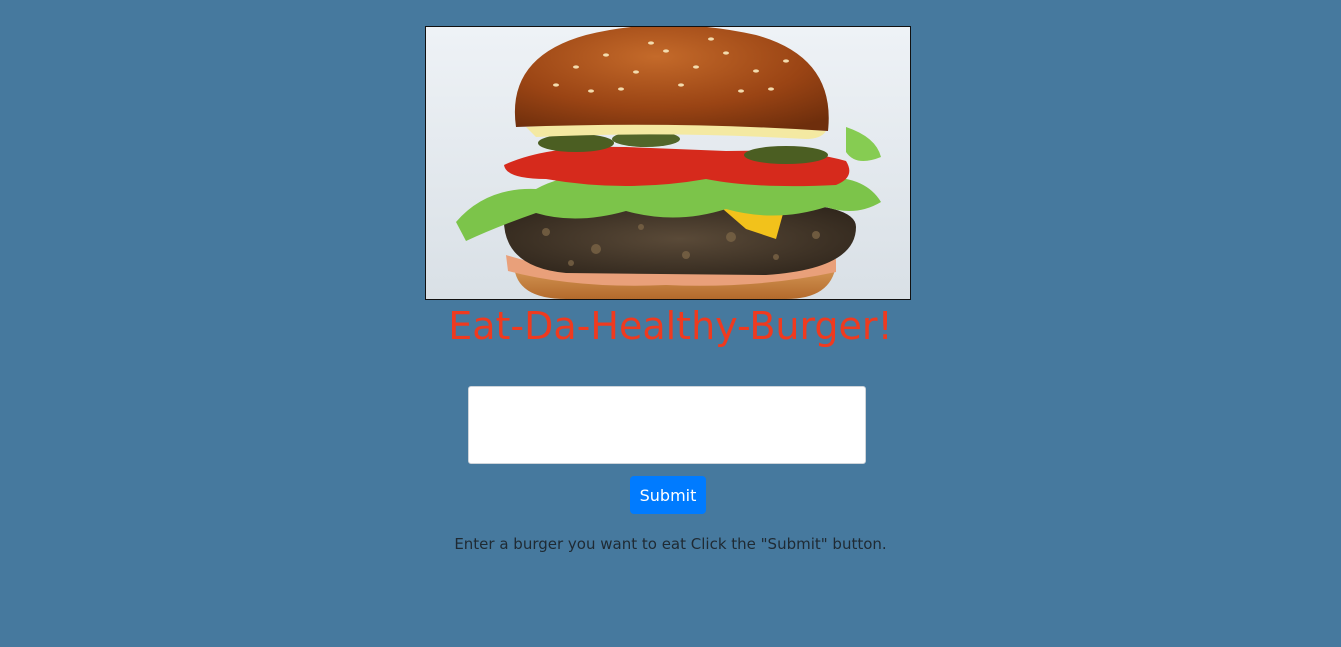 The height and width of the screenshot is (647, 1341). What do you see at coordinates (668, 495) in the screenshot?
I see `submit-button: Submit` at bounding box center [668, 495].